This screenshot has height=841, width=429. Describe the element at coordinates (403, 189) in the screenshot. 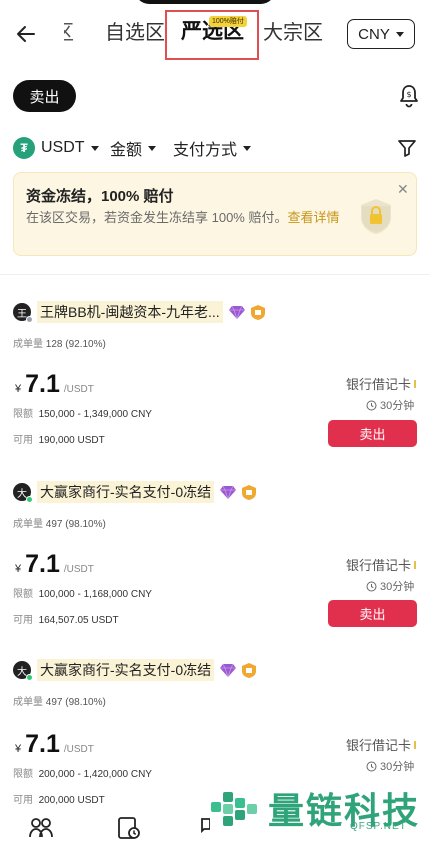

I see `close-icon: ✕` at that location.